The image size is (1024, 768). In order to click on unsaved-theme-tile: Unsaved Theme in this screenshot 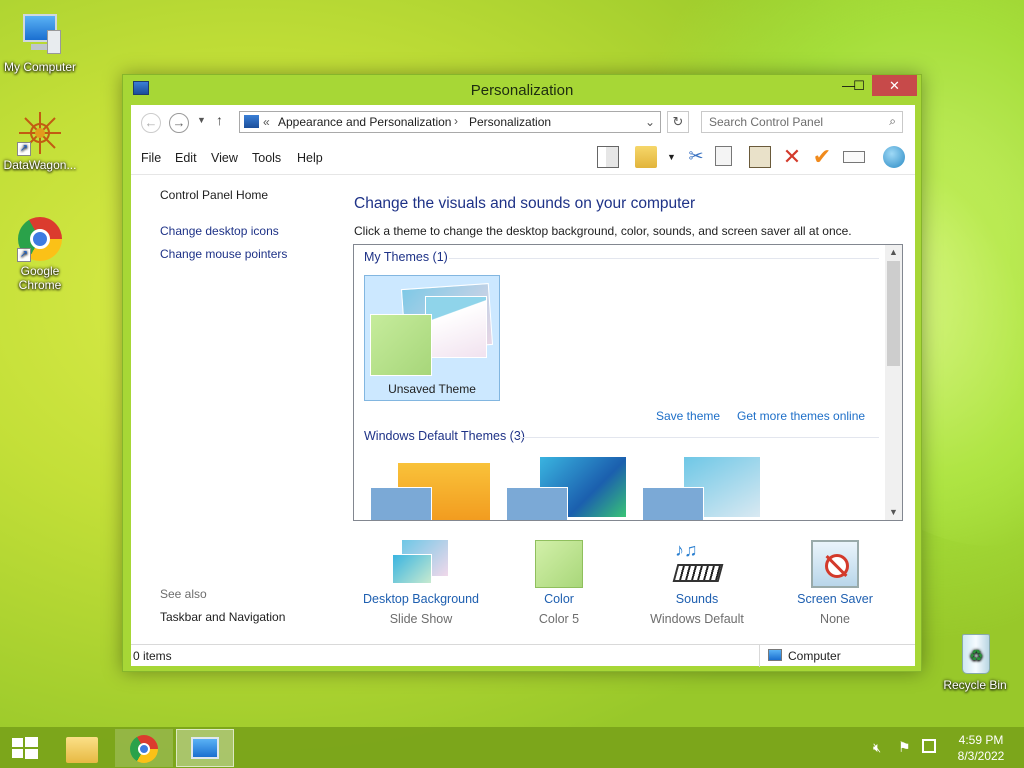, I will do `click(432, 338)`.